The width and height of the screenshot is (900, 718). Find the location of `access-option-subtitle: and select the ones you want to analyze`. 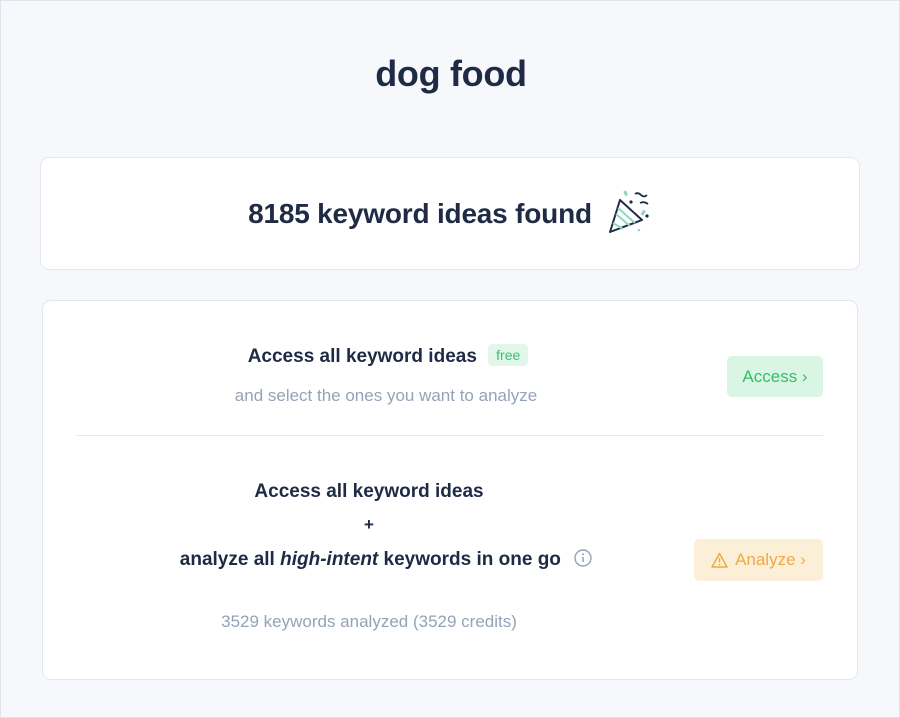

access-option-subtitle: and select the ones you want to analyze is located at coordinates (386, 395).